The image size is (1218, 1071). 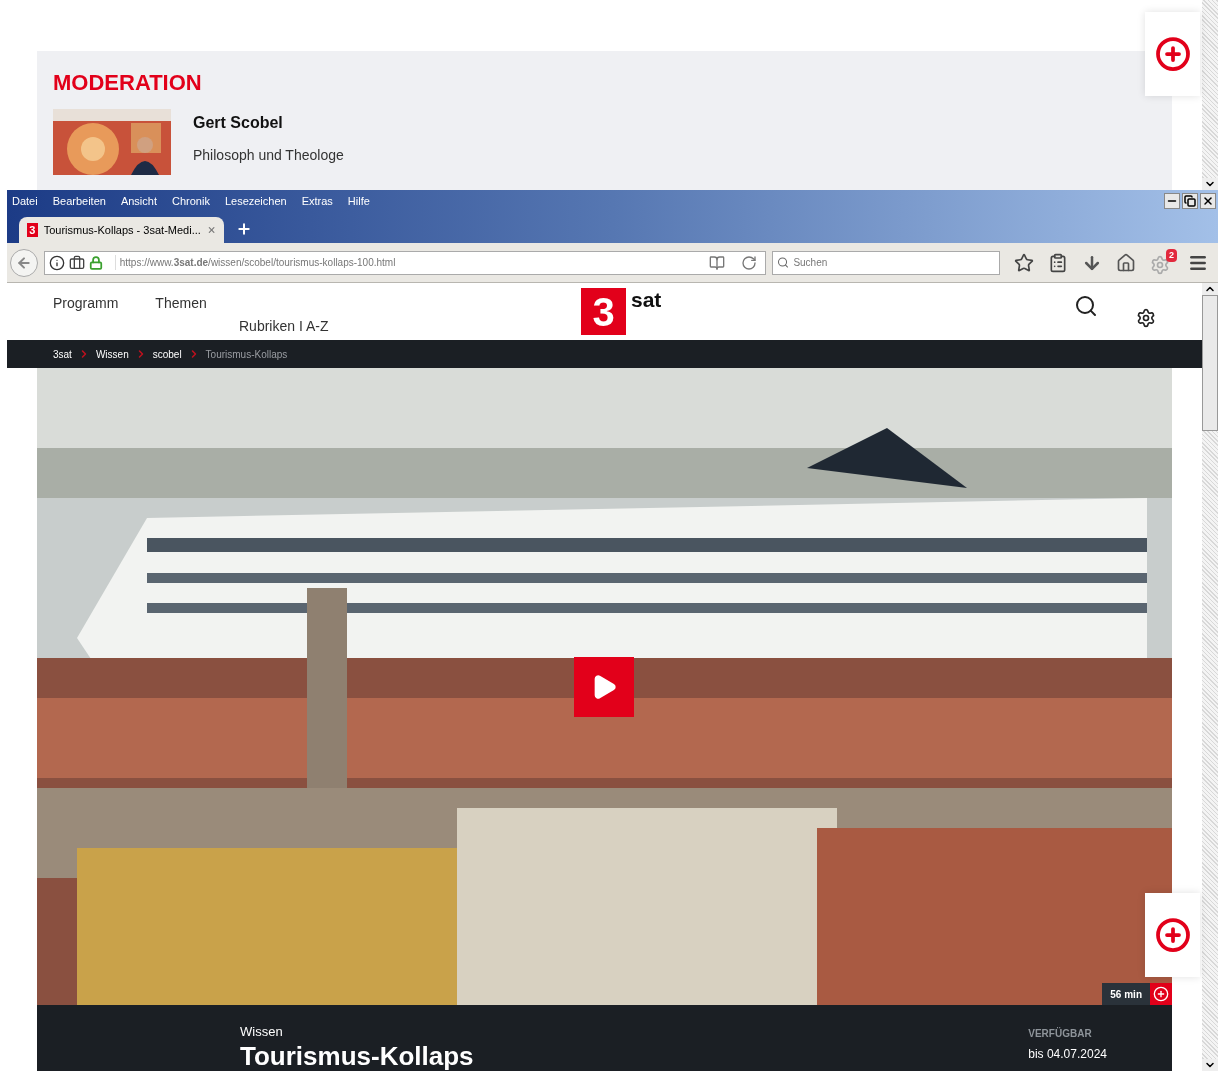 What do you see at coordinates (410, 262) in the screenshot?
I see `url-text: https://www.3sat.de/wissen/scobel/tourismus-kollaps-100.html` at bounding box center [410, 262].